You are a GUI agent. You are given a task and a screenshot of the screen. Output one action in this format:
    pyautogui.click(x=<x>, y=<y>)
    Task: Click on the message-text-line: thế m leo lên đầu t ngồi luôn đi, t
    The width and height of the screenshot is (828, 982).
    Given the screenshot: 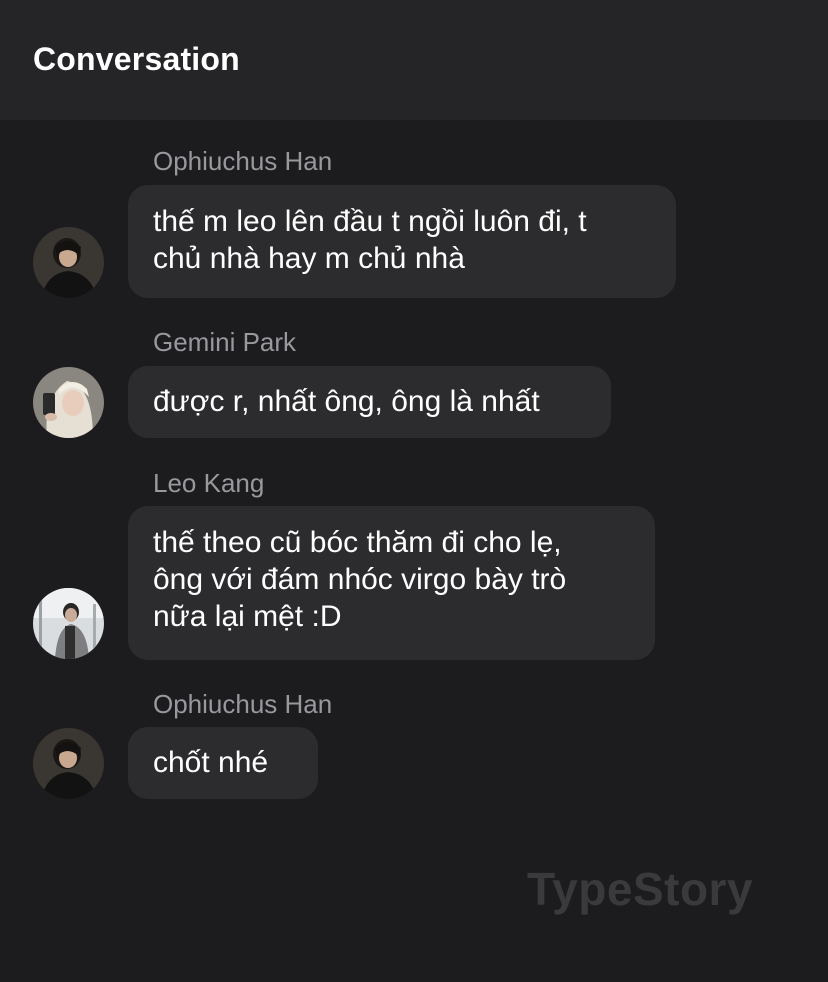 What is the action you would take?
    pyautogui.click(x=370, y=221)
    